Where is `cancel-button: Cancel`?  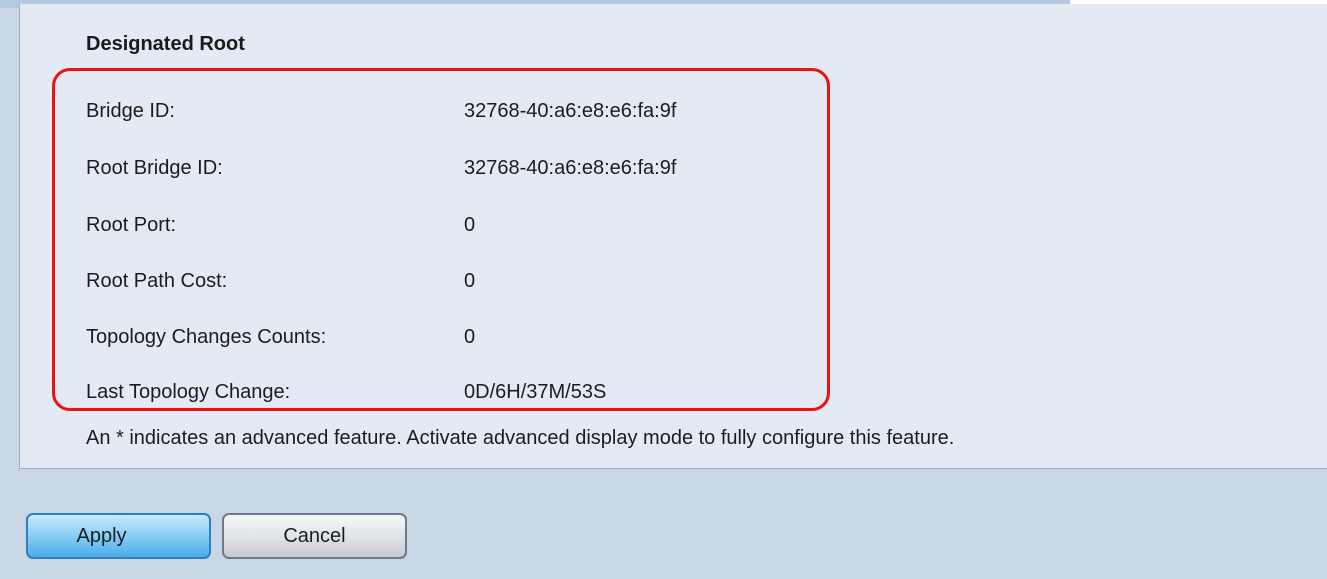 cancel-button: Cancel is located at coordinates (314, 536).